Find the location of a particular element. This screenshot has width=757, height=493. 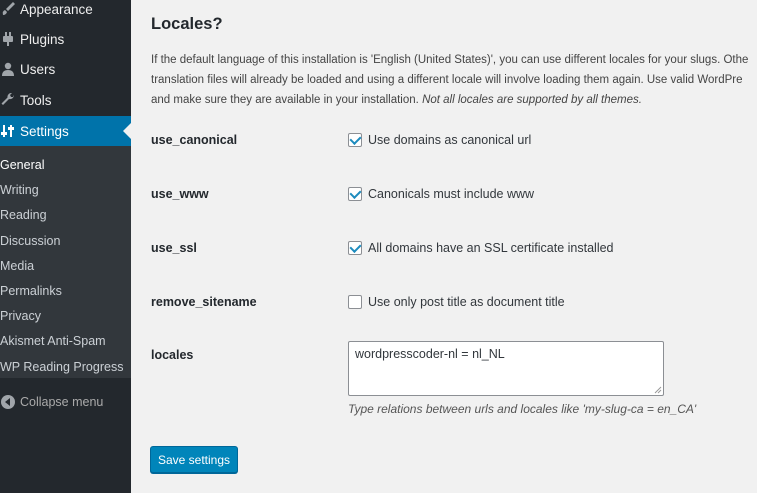

submenu-item-reading-progress: WP Reading Progress is located at coordinates (61, 367).